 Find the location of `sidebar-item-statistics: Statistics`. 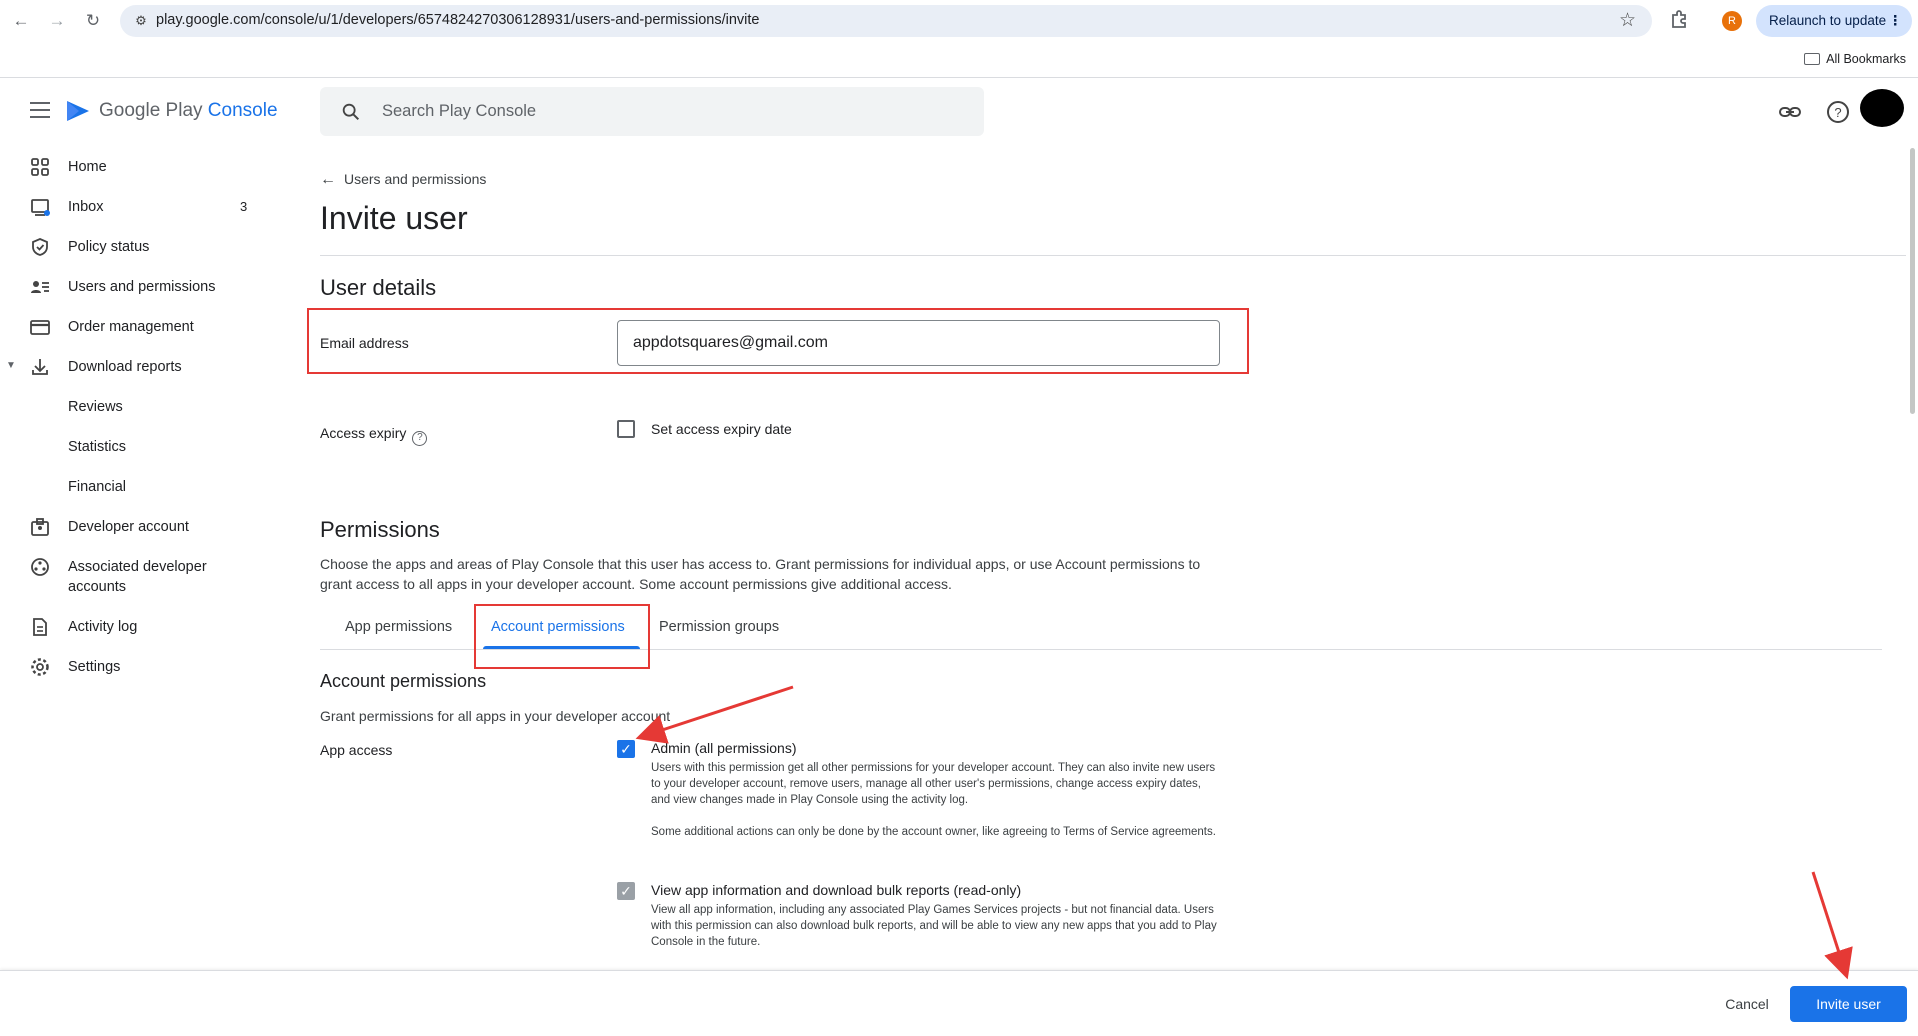

sidebar-item-statistics: Statistics is located at coordinates (130, 448).